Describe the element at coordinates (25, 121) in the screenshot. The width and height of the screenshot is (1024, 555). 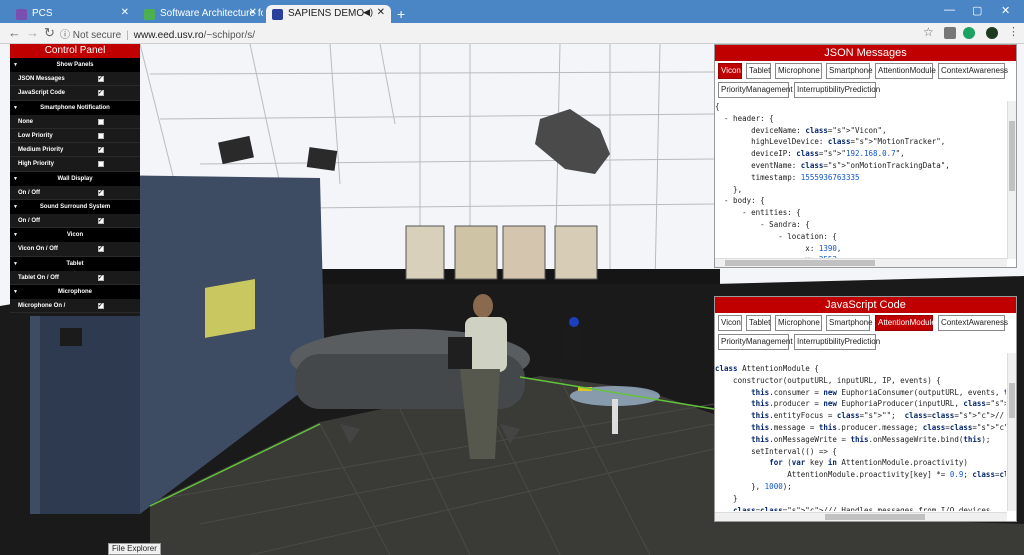
I see `control-option-label: None` at that location.